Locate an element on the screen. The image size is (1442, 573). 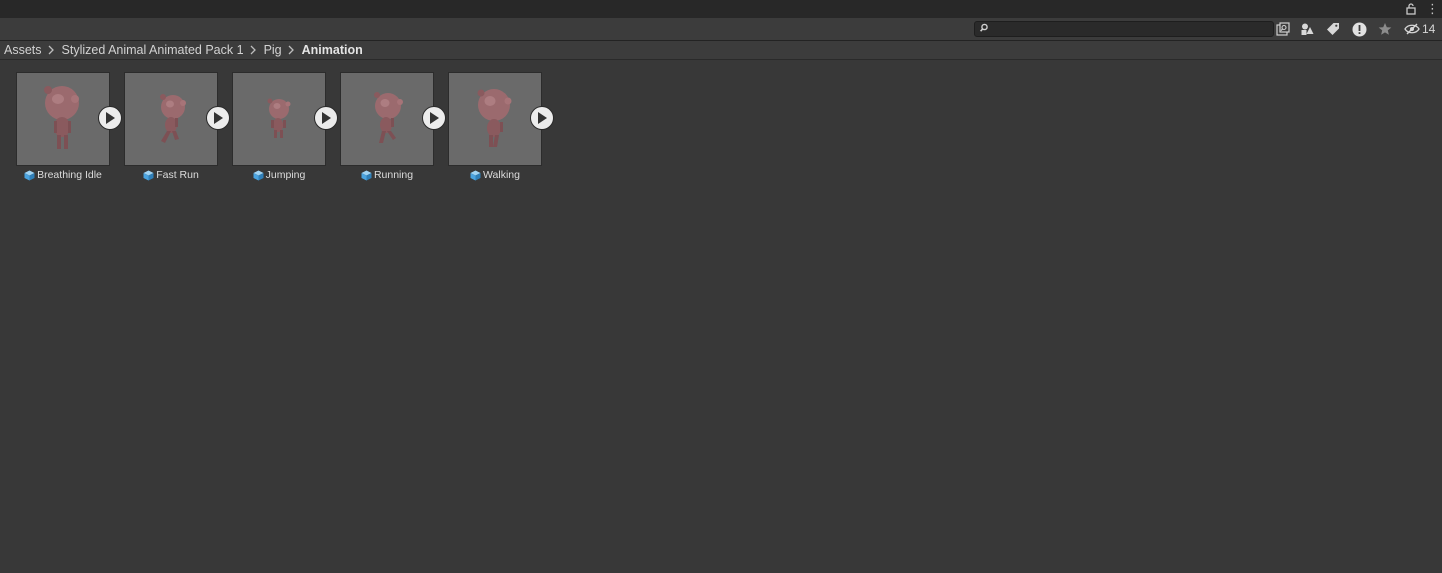
kebab-menu-icon: ⋮ is located at coordinates (1432, 9).